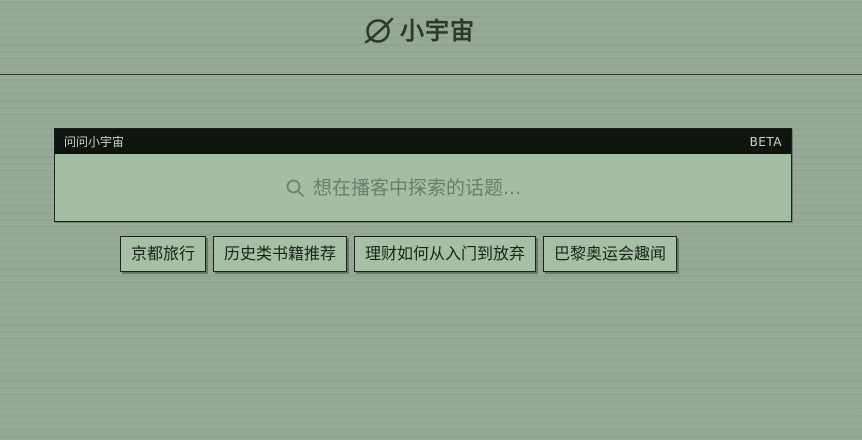  I want to click on suggestion-chip: 京都旅行, so click(163, 254).